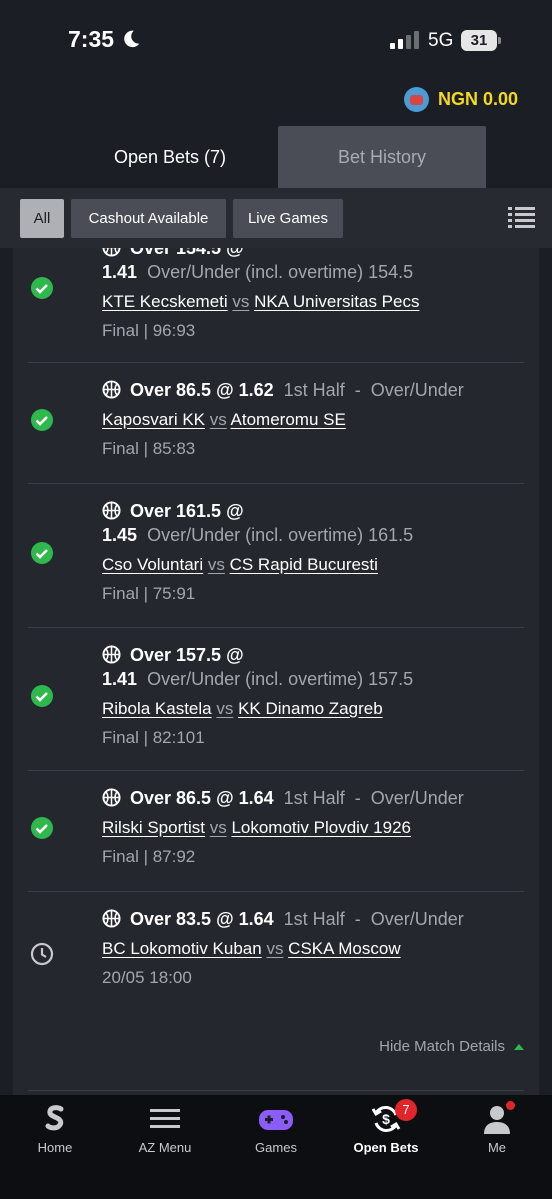  What do you see at coordinates (187, 511) in the screenshot?
I see `selection-title: Over 161.5 @` at bounding box center [187, 511].